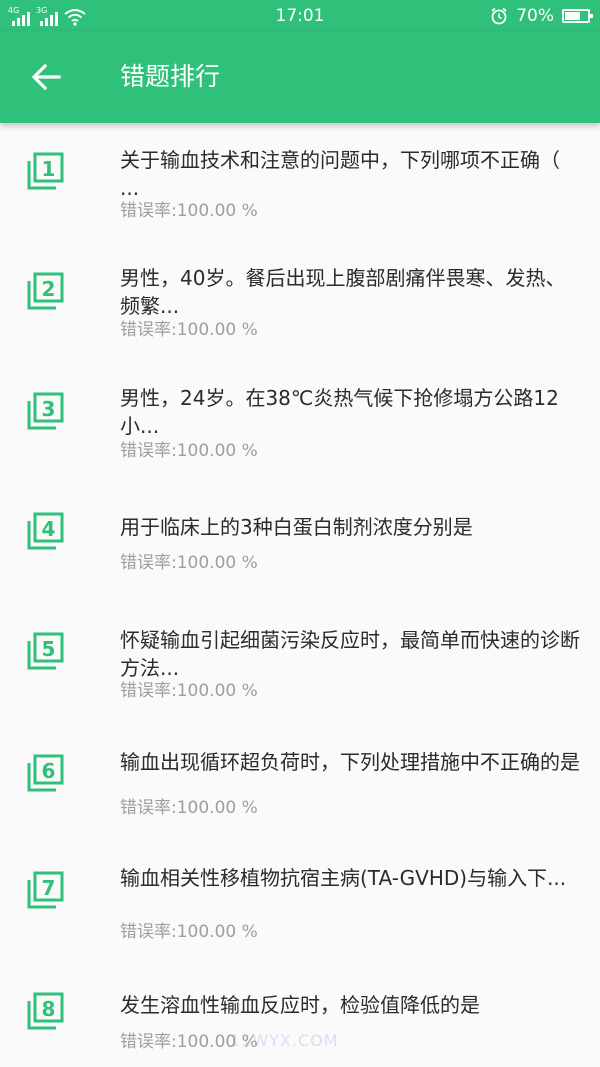  I want to click on rank-badge-icon: 7, so click(45, 890).